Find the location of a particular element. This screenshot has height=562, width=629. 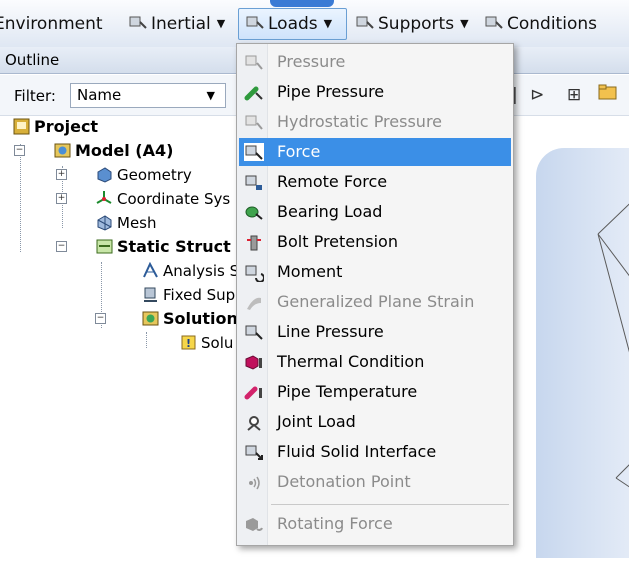

outline-title: Outline is located at coordinates (32, 60).